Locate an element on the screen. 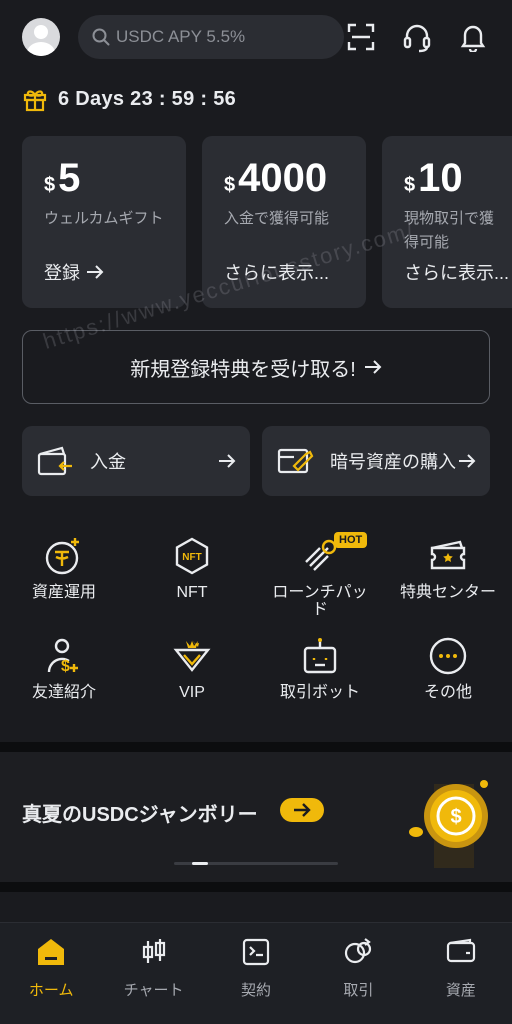 This screenshot has width=512, height=1024. nav-label: 資産 is located at coordinates (460, 990).